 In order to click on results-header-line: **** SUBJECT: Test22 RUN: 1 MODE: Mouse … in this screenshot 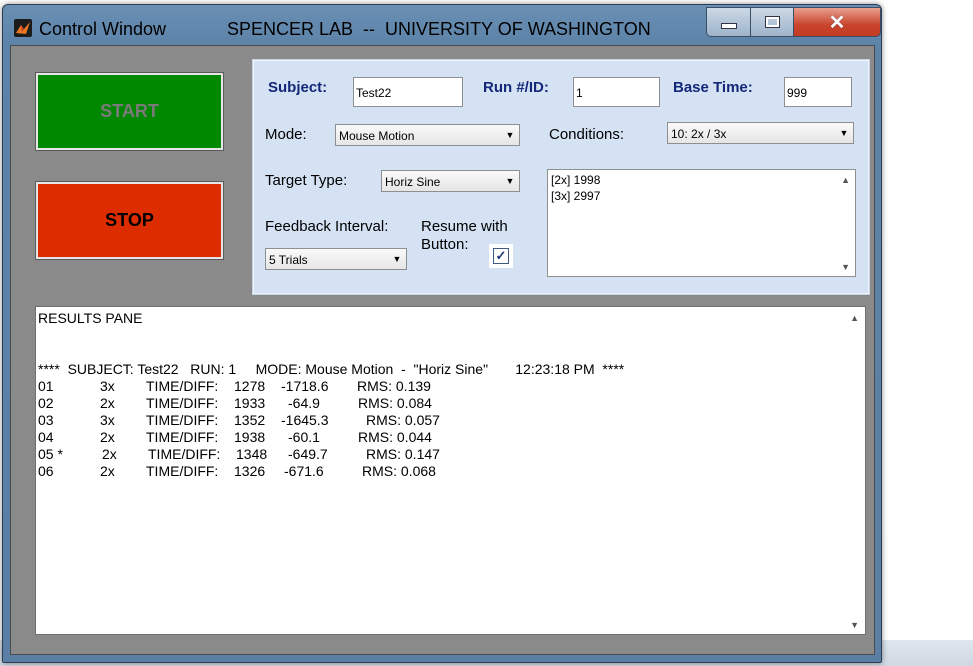, I will do `click(331, 369)`.